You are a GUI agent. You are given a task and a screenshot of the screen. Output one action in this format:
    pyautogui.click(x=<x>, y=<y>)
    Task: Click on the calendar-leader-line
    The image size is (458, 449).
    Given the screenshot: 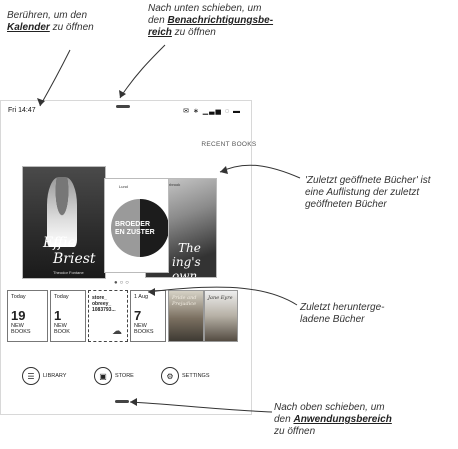 What is the action you would take?
    pyautogui.click(x=55, y=78)
    